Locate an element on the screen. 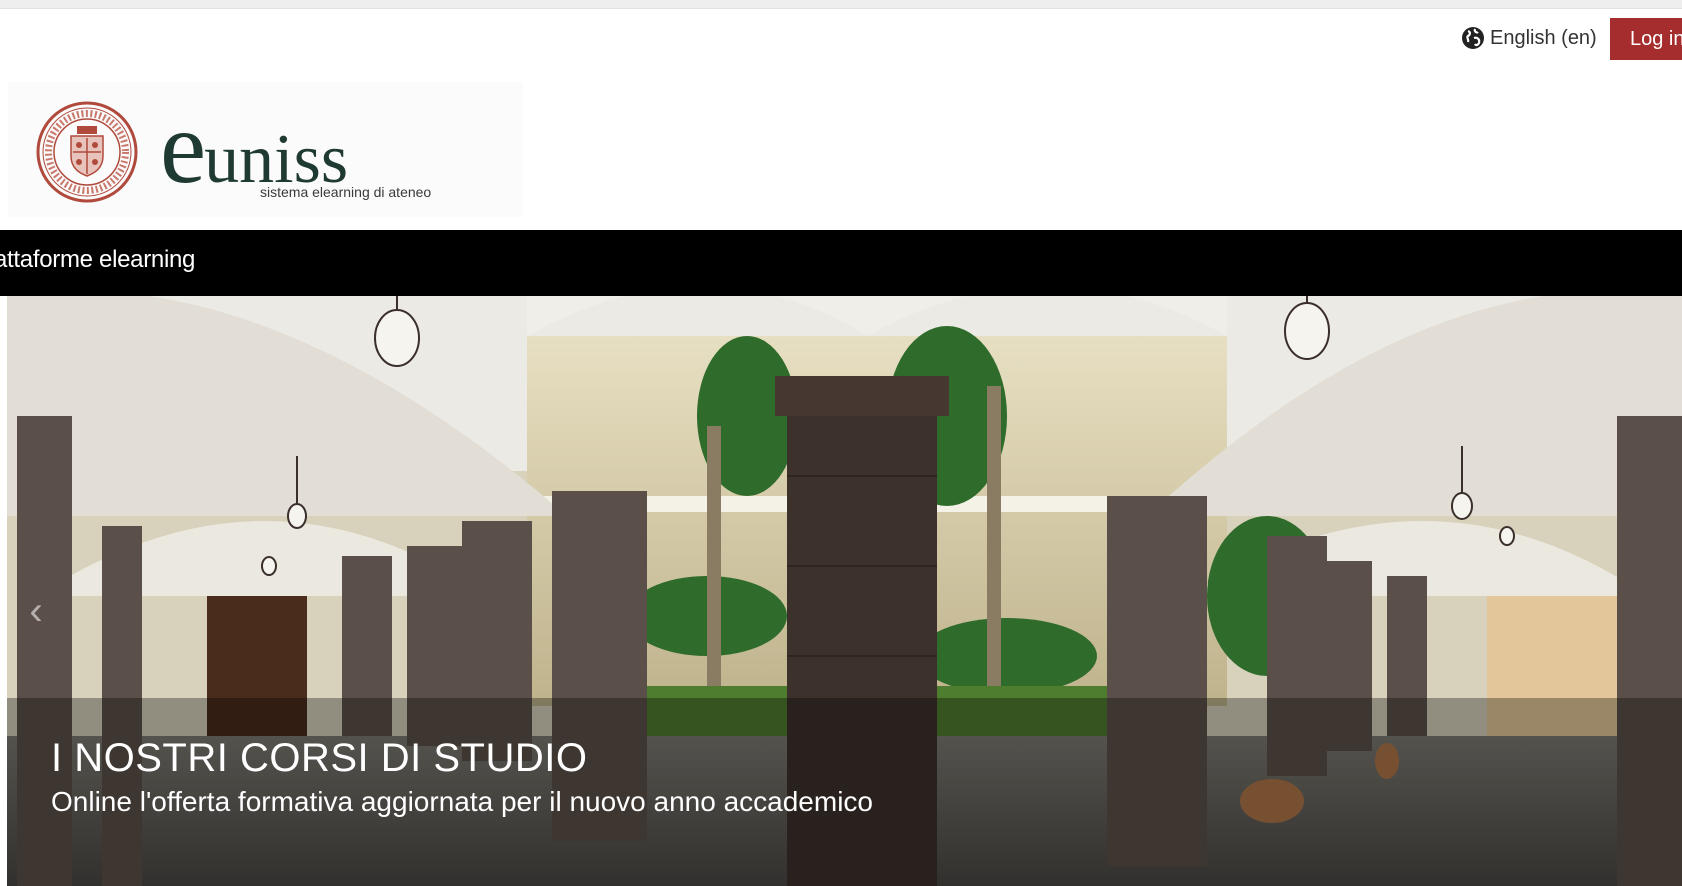 This screenshot has width=1682, height=886. language-menu: English (en) is located at coordinates (1528, 38).